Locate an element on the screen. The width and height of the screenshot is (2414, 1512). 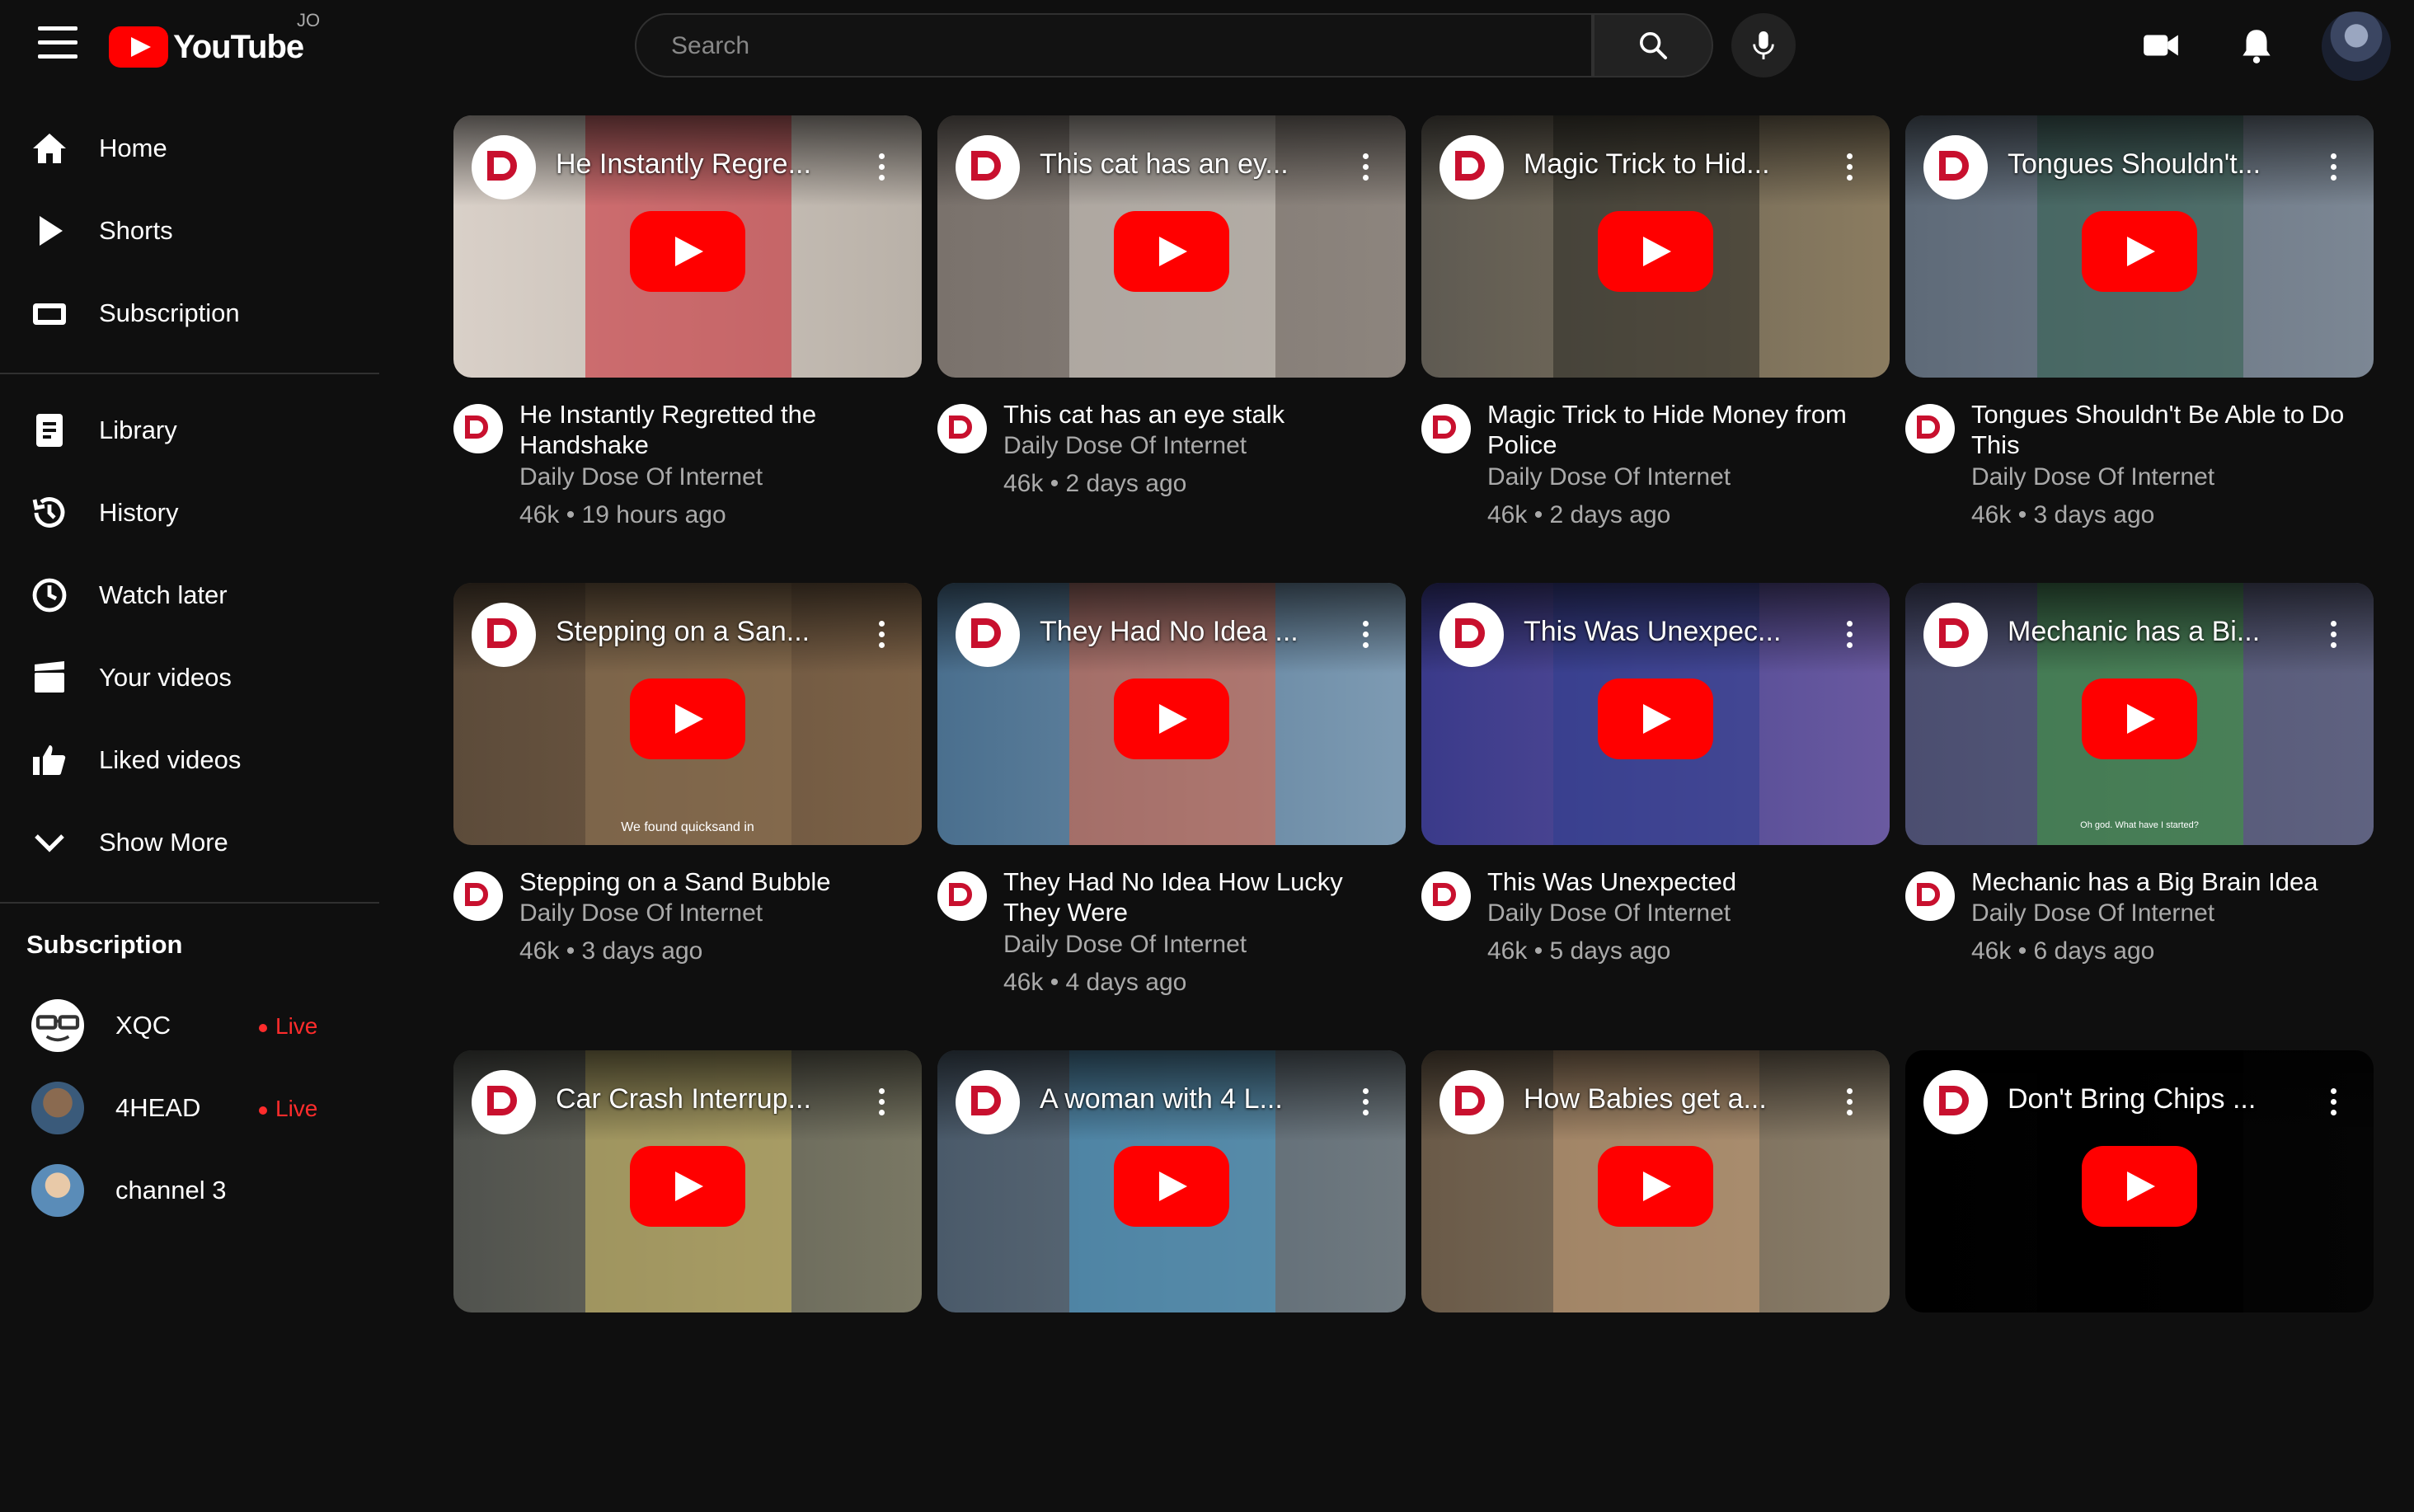
sidebar-item-library: Library is located at coordinates (189, 430).